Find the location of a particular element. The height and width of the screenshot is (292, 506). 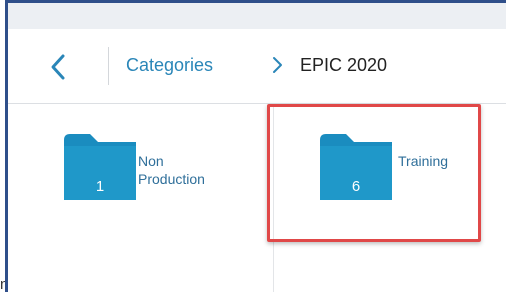

chevron-left-icon is located at coordinates (58, 67).